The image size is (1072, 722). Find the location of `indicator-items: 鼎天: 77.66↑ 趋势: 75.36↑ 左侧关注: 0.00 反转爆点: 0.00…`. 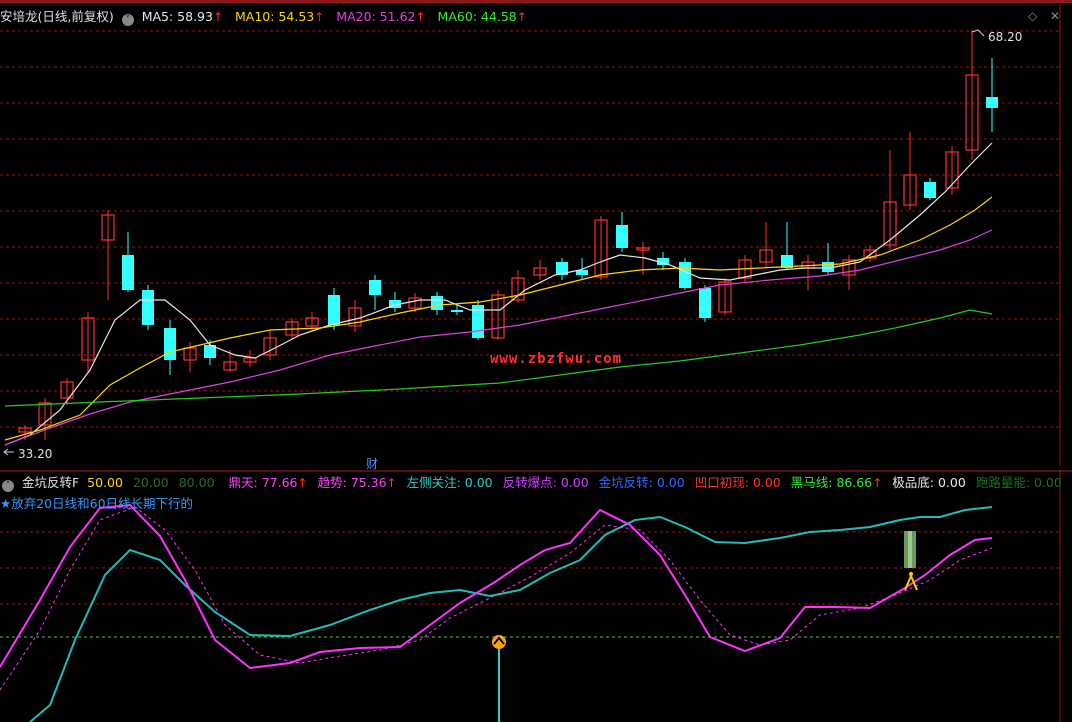

indicator-items: 鼎天: 77.66↑ 趋势: 75.36↑ 左侧关注: 0.00 反转爆点: 0.00… is located at coordinates (640, 482).